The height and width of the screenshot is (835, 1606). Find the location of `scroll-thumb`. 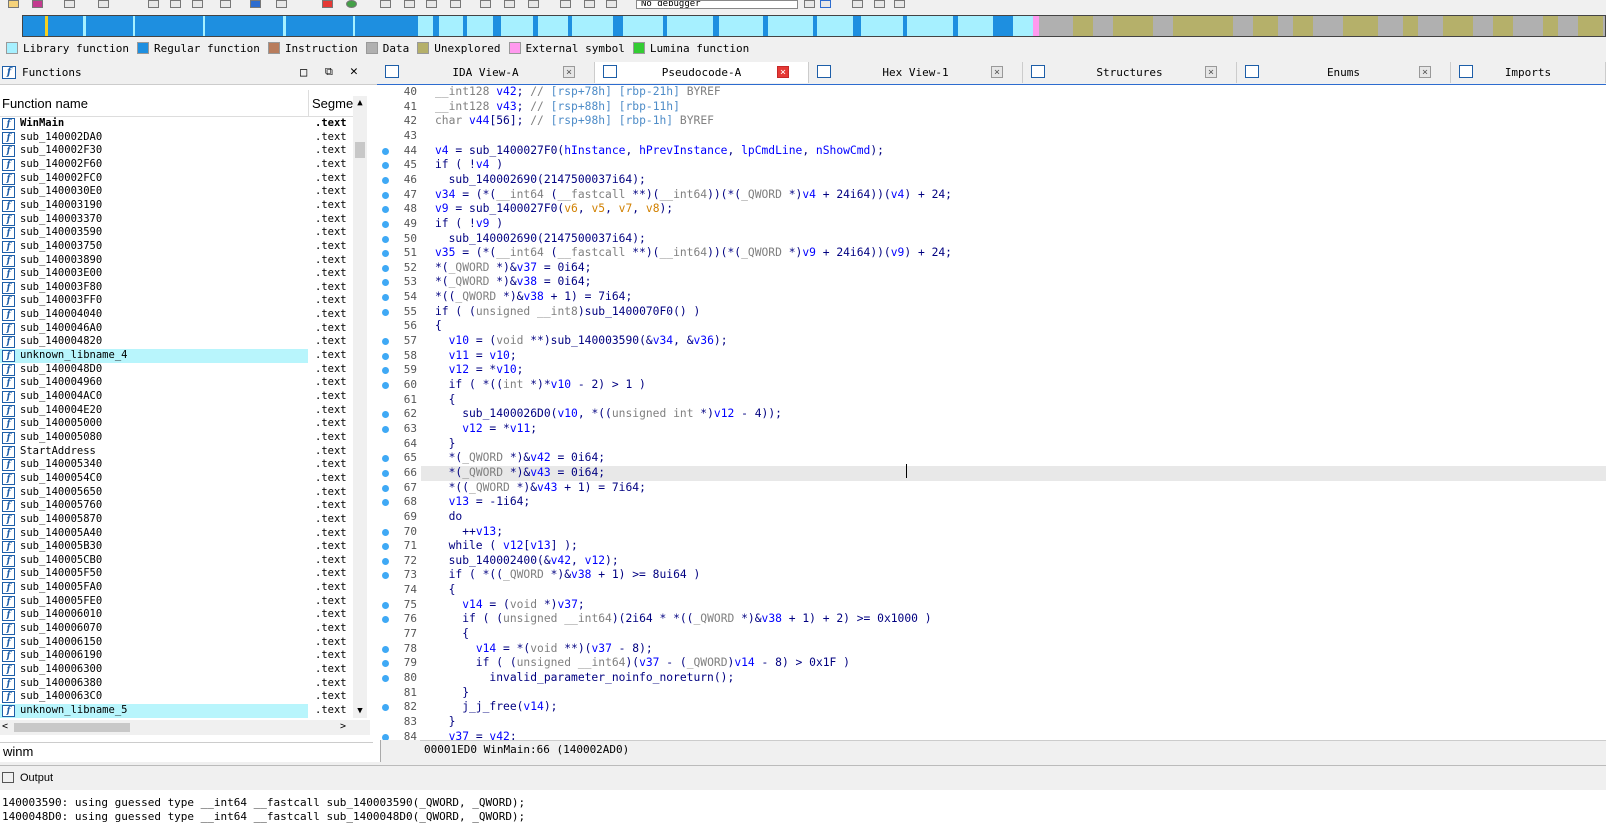

scroll-thumb is located at coordinates (360, 150).